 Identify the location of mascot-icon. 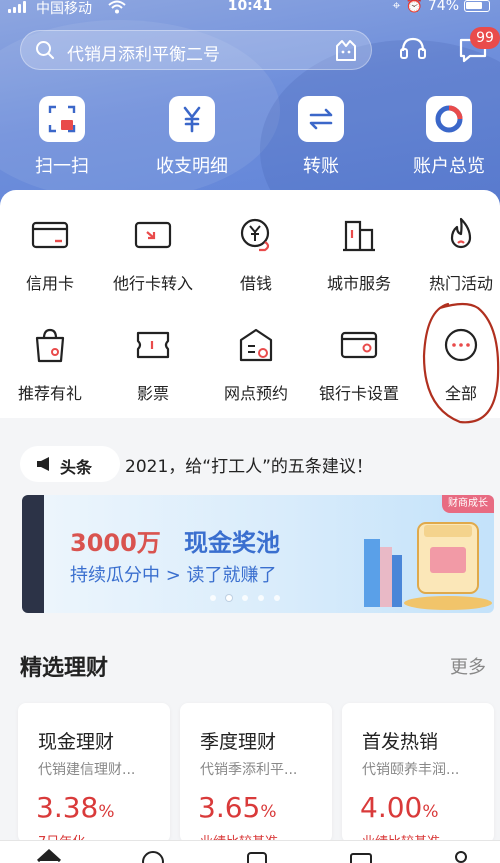
(346, 51).